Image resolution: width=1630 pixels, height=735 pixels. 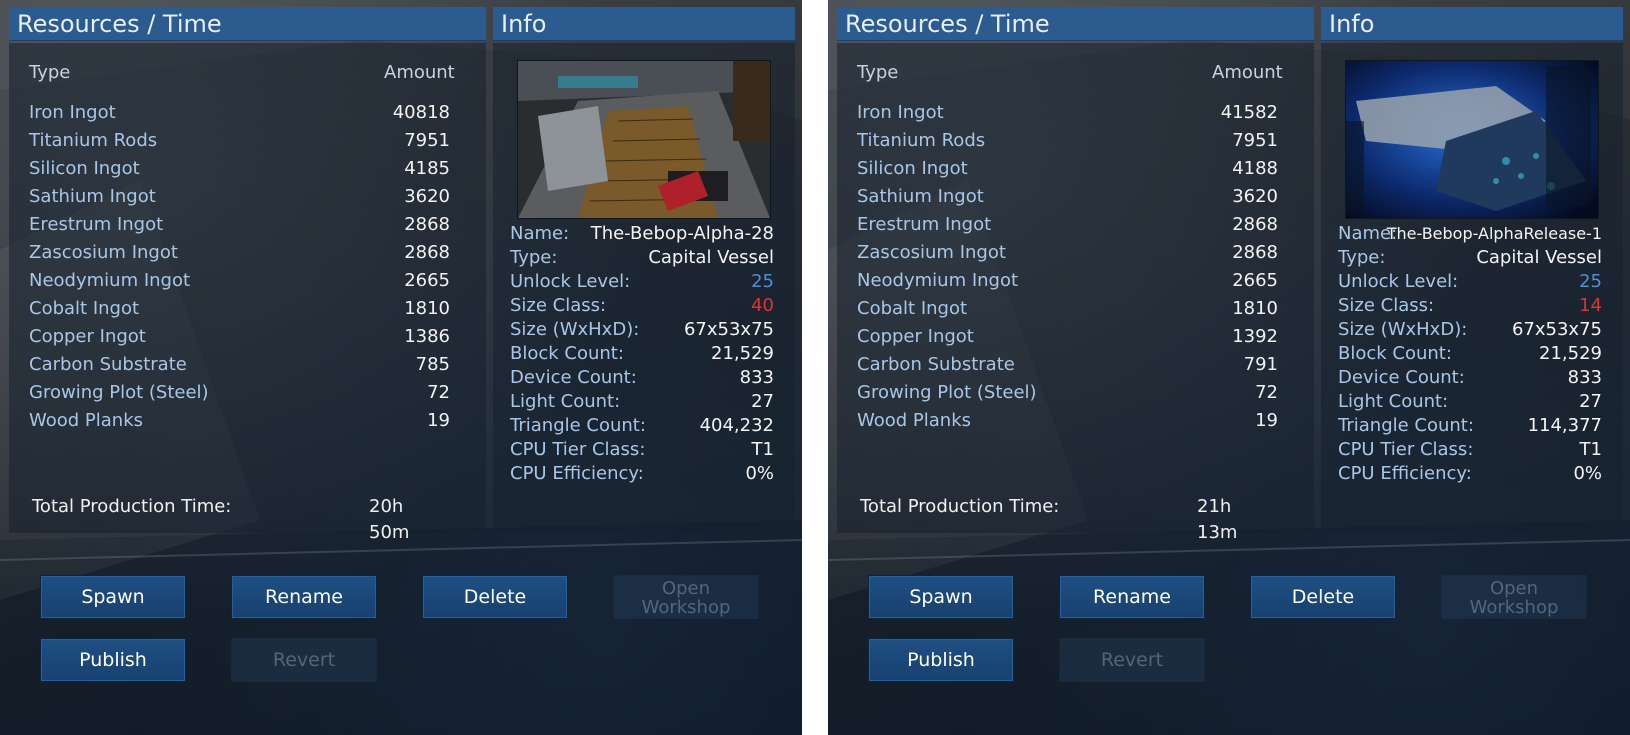 I want to click on info-value: 27, so click(x=762, y=401).